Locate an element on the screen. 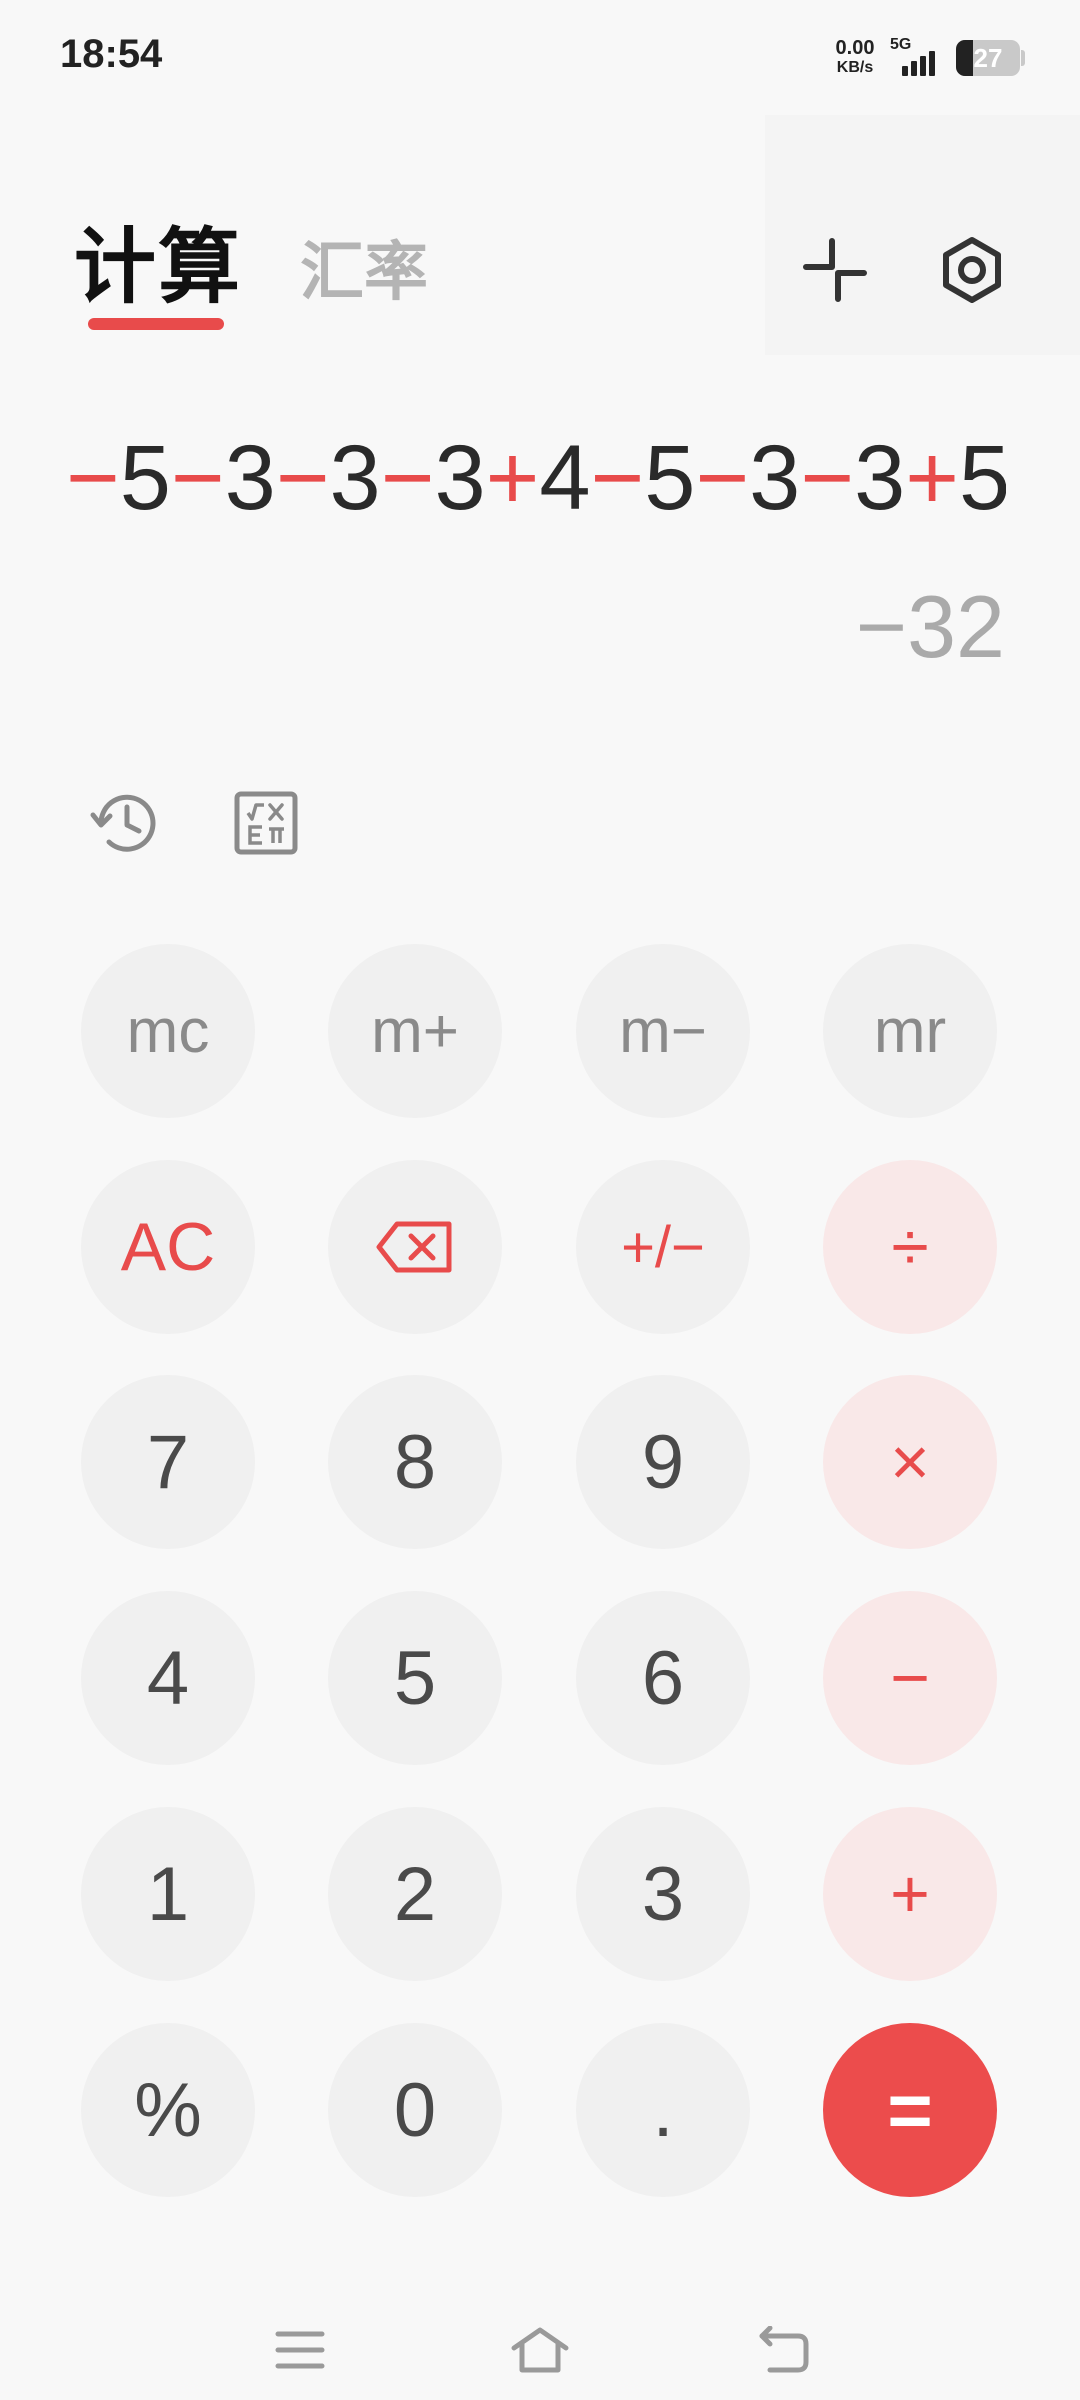  battery-icon: 27 is located at coordinates (988, 58).